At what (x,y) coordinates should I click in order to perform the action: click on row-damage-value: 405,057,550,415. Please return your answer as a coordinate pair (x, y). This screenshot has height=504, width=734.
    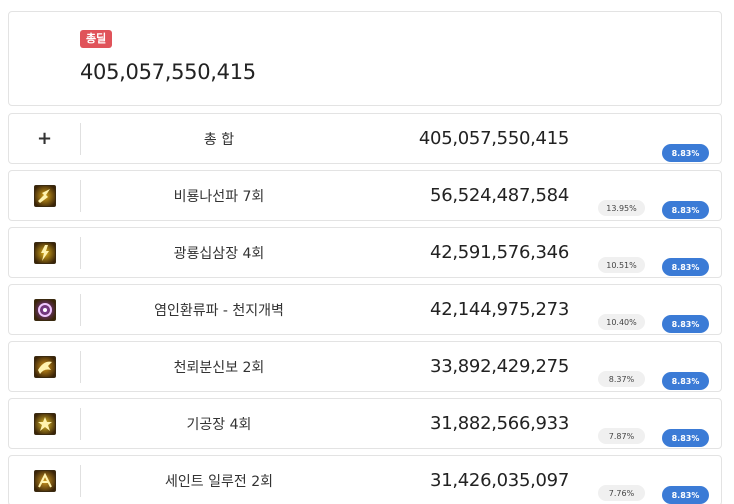
    Looking at the image, I should click on (493, 138).